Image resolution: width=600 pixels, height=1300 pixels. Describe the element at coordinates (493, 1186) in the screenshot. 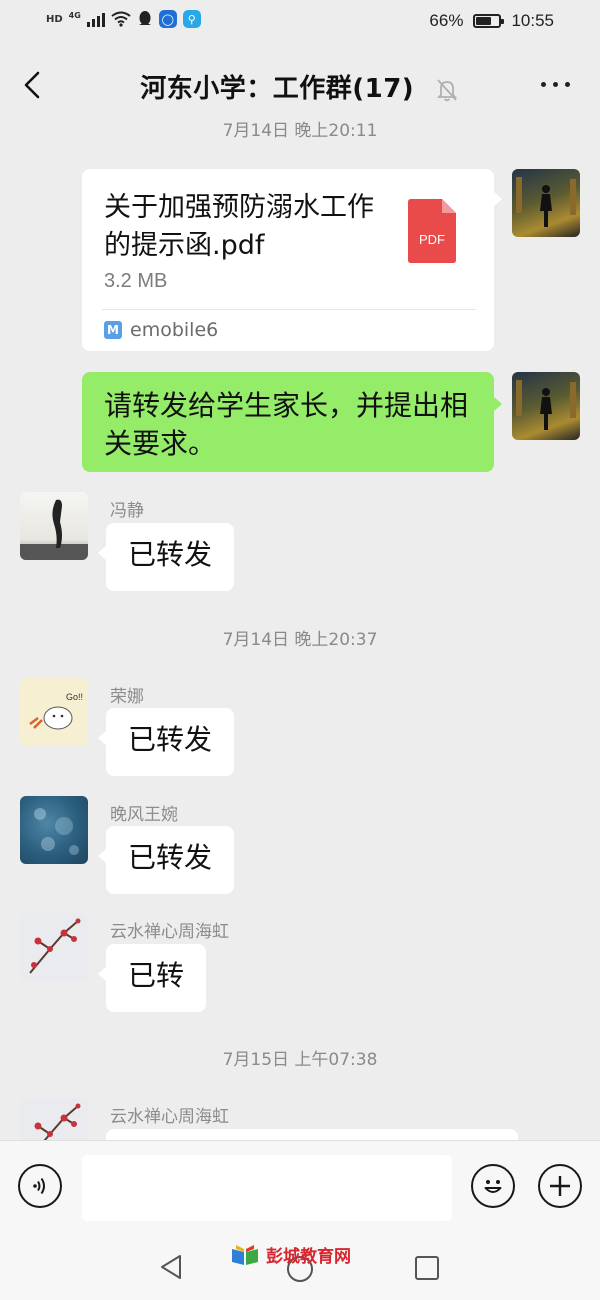

I see `emoji-icon` at that location.